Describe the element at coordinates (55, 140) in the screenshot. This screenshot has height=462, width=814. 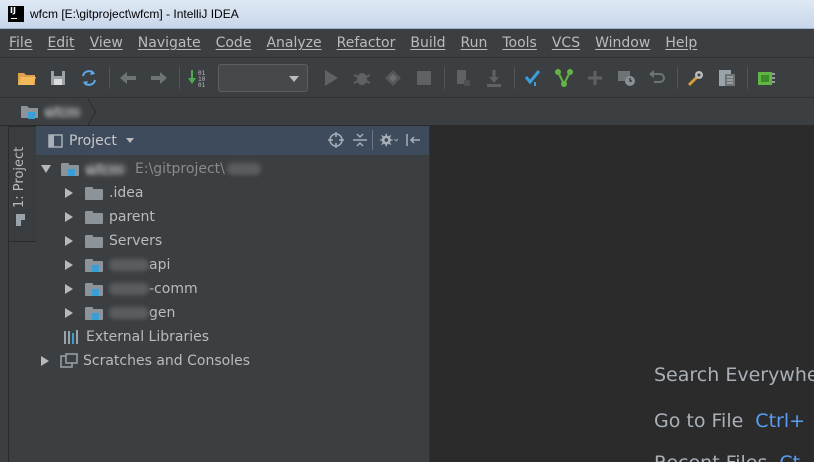
I see `project-view-icon` at that location.